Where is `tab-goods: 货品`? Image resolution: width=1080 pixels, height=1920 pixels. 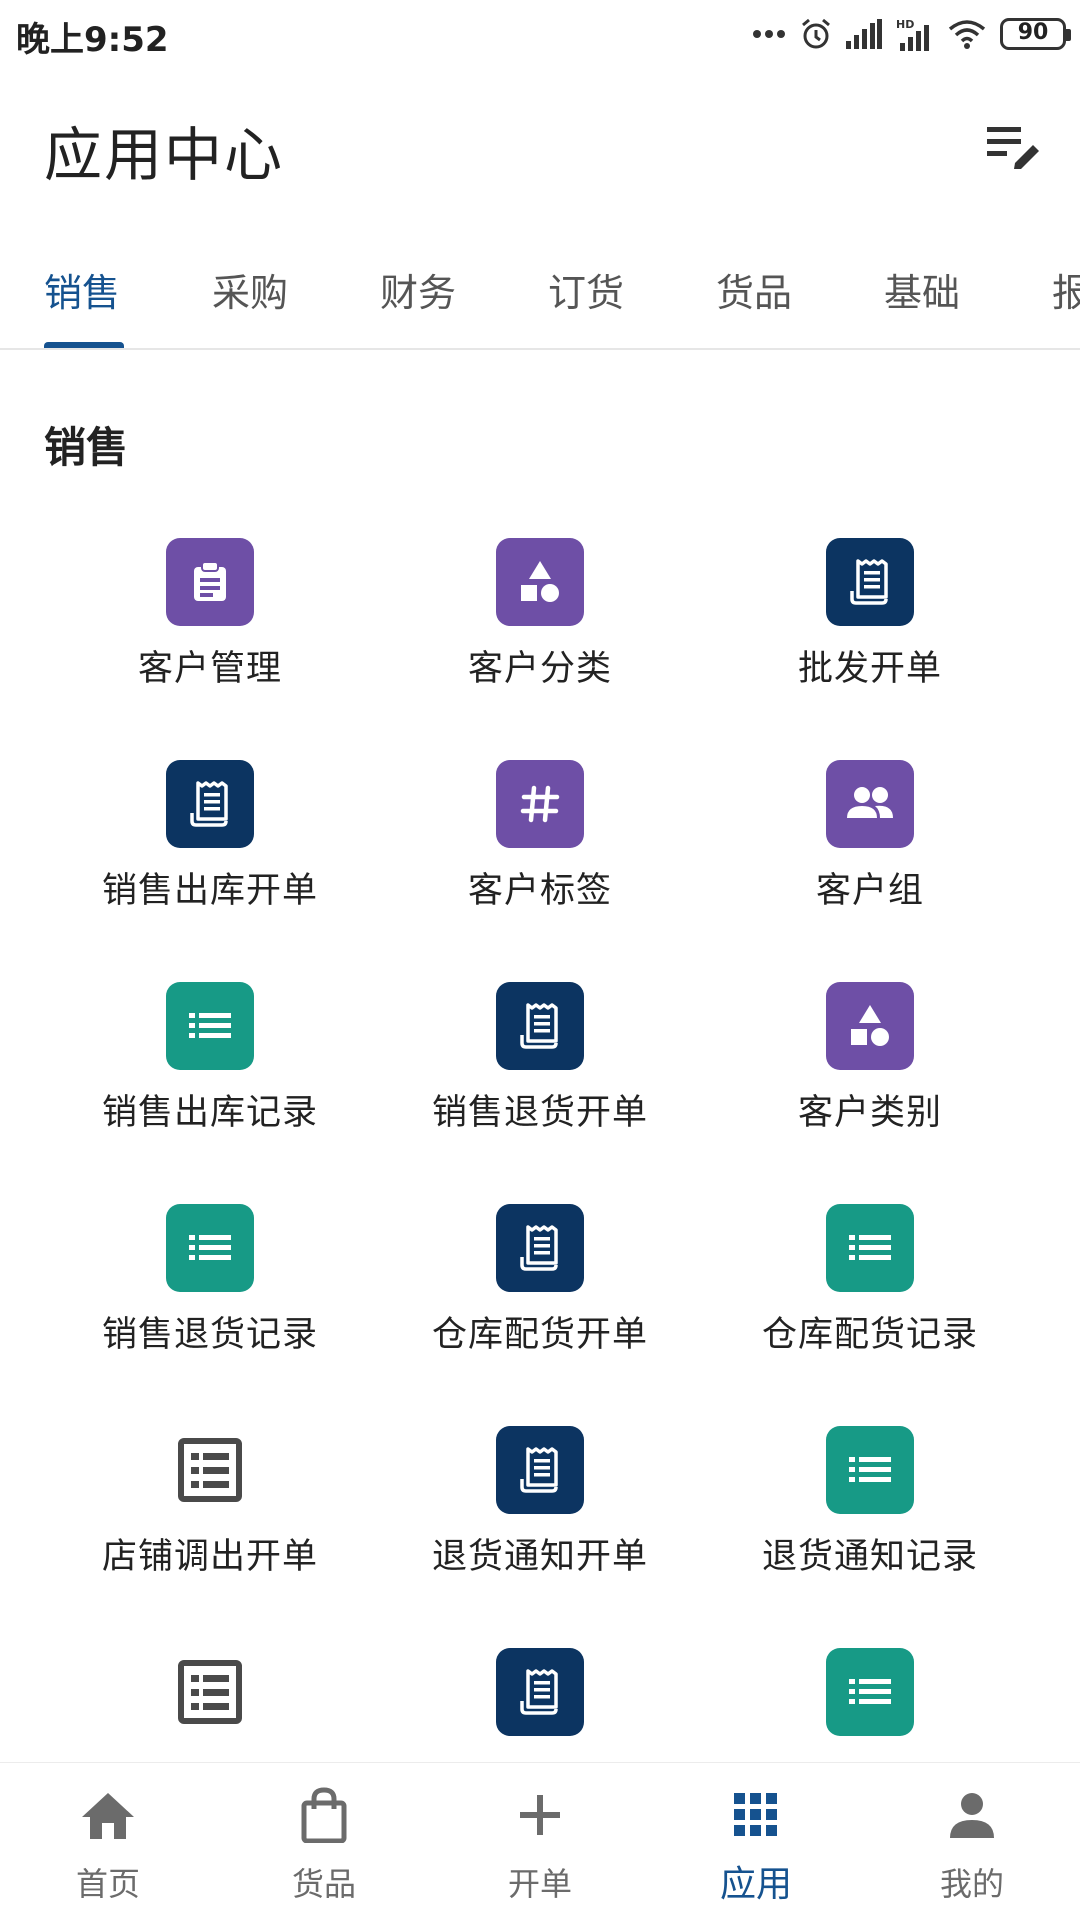
tab-goods: 货品 is located at coordinates (754, 289).